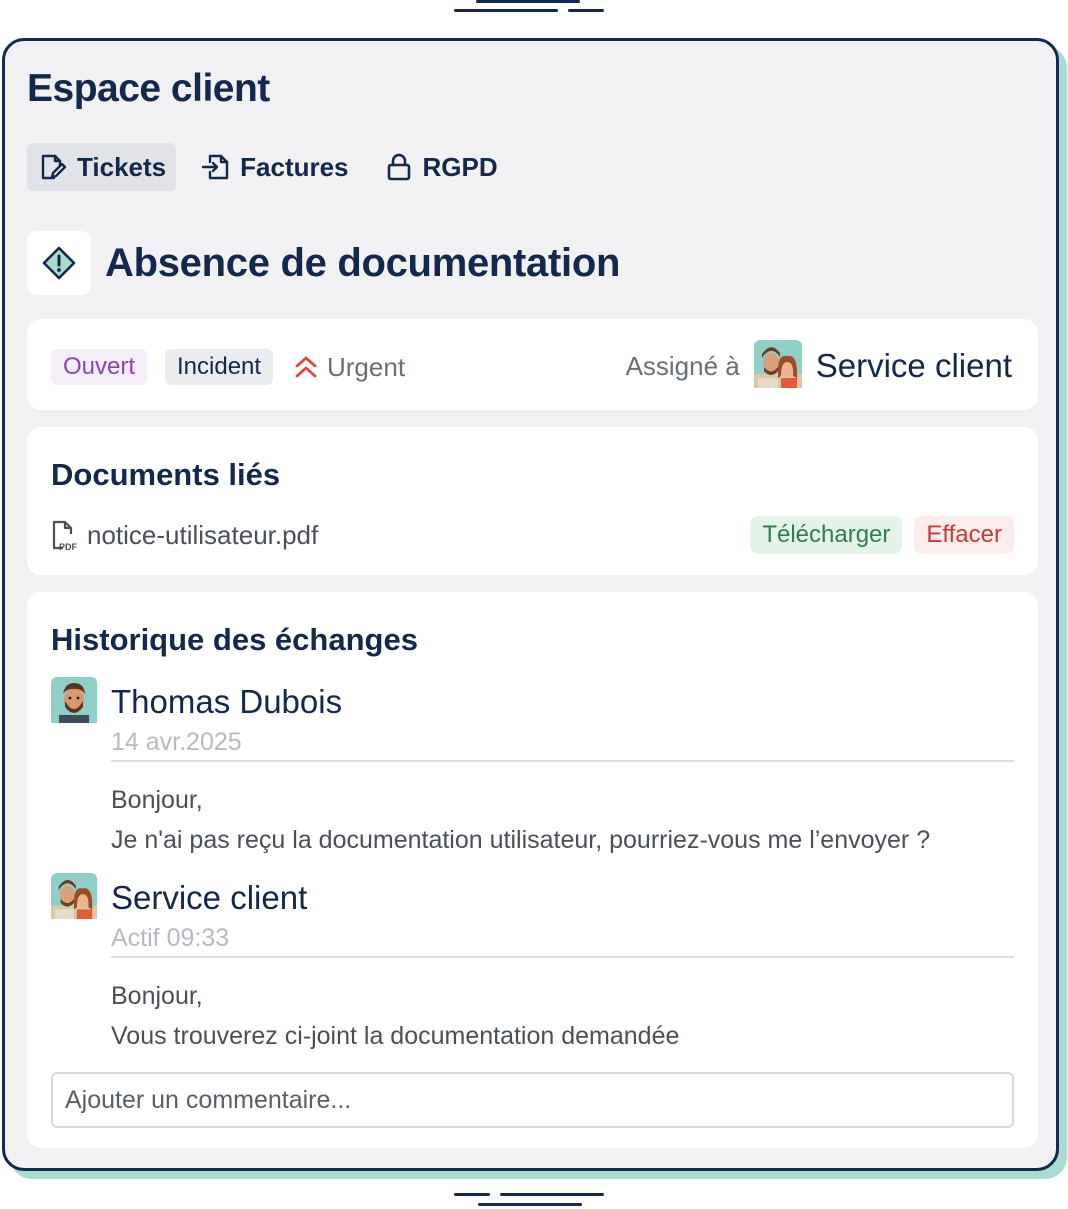 The image size is (1068, 1209). I want to click on tab-label: Tickets, so click(122, 166).